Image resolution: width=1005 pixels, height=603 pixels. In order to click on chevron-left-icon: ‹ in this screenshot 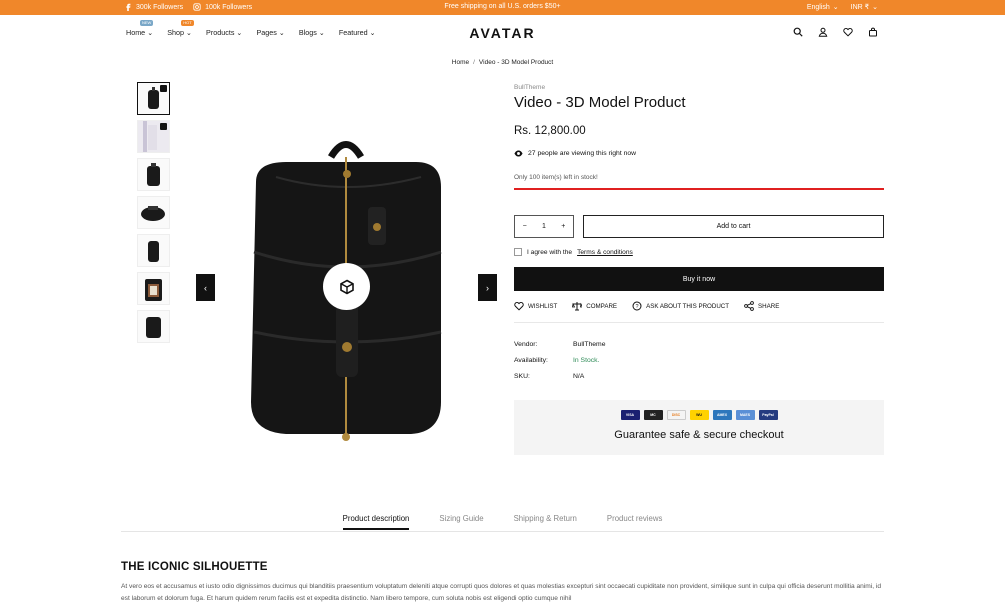, I will do `click(205, 287)`.